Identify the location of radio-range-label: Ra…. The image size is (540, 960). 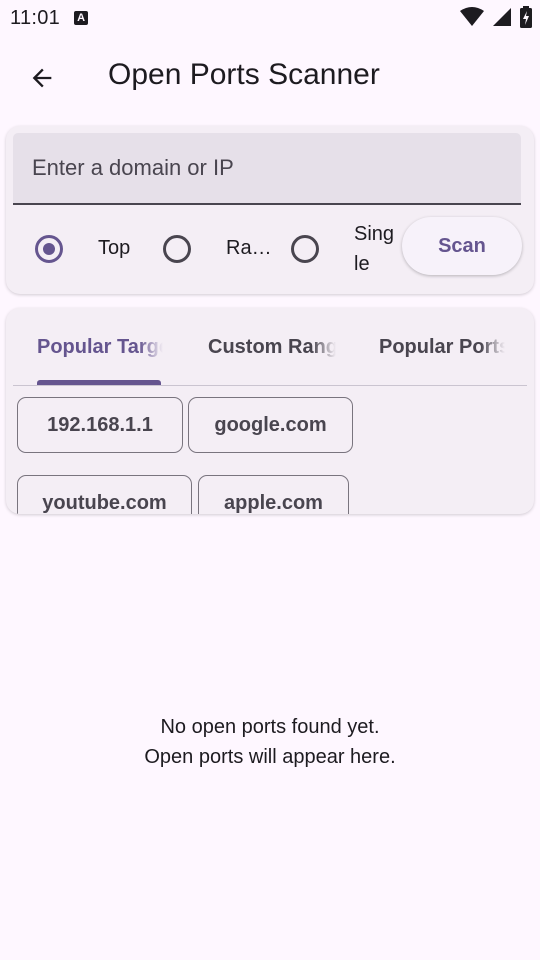
(249, 248).